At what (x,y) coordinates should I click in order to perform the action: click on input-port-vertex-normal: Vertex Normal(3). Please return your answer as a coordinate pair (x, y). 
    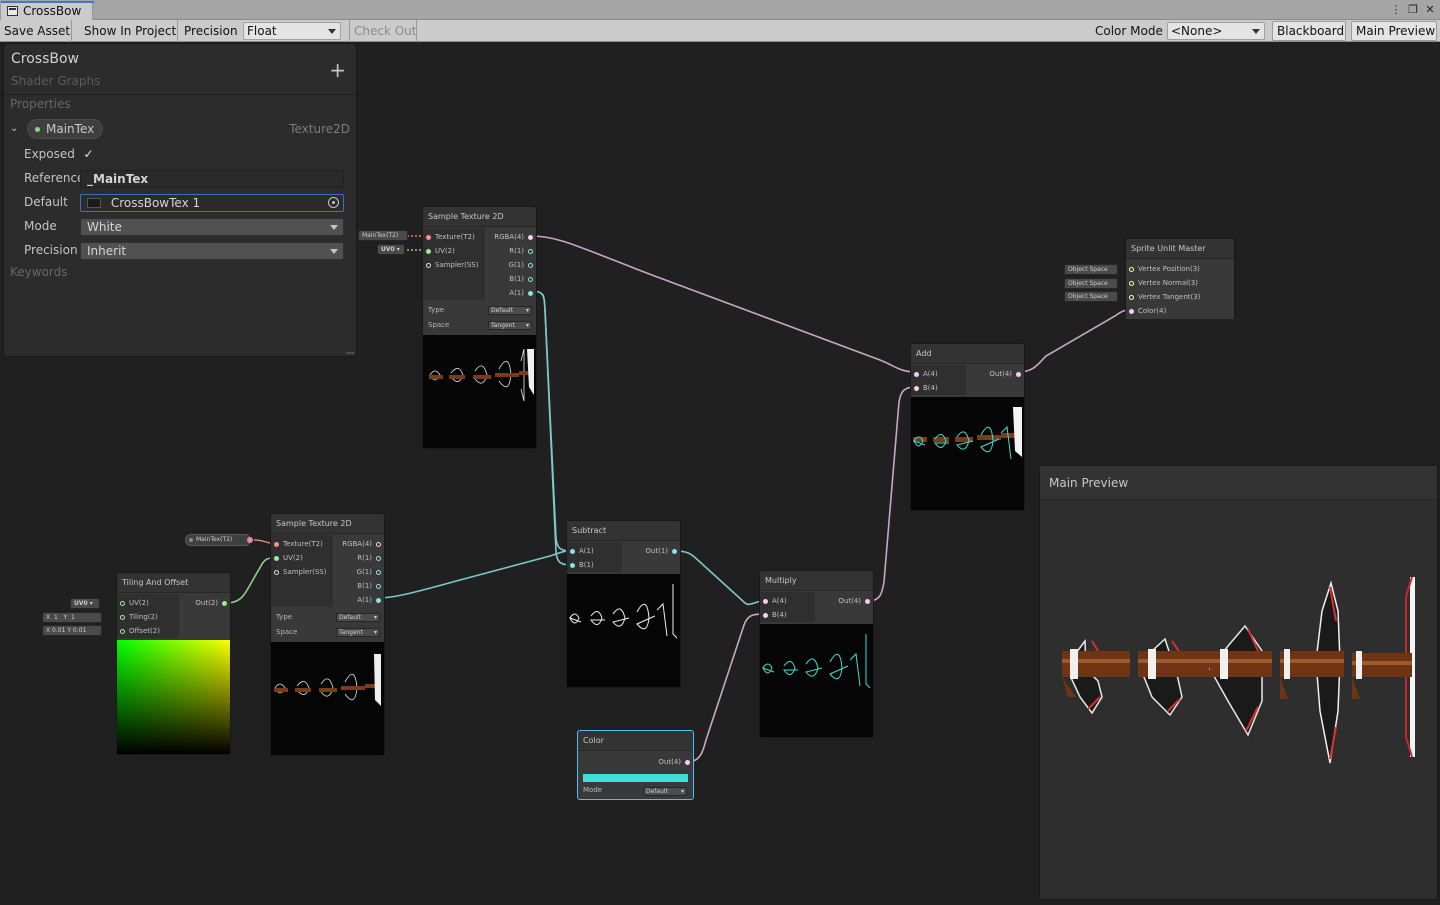
    Looking at the image, I should click on (1162, 283).